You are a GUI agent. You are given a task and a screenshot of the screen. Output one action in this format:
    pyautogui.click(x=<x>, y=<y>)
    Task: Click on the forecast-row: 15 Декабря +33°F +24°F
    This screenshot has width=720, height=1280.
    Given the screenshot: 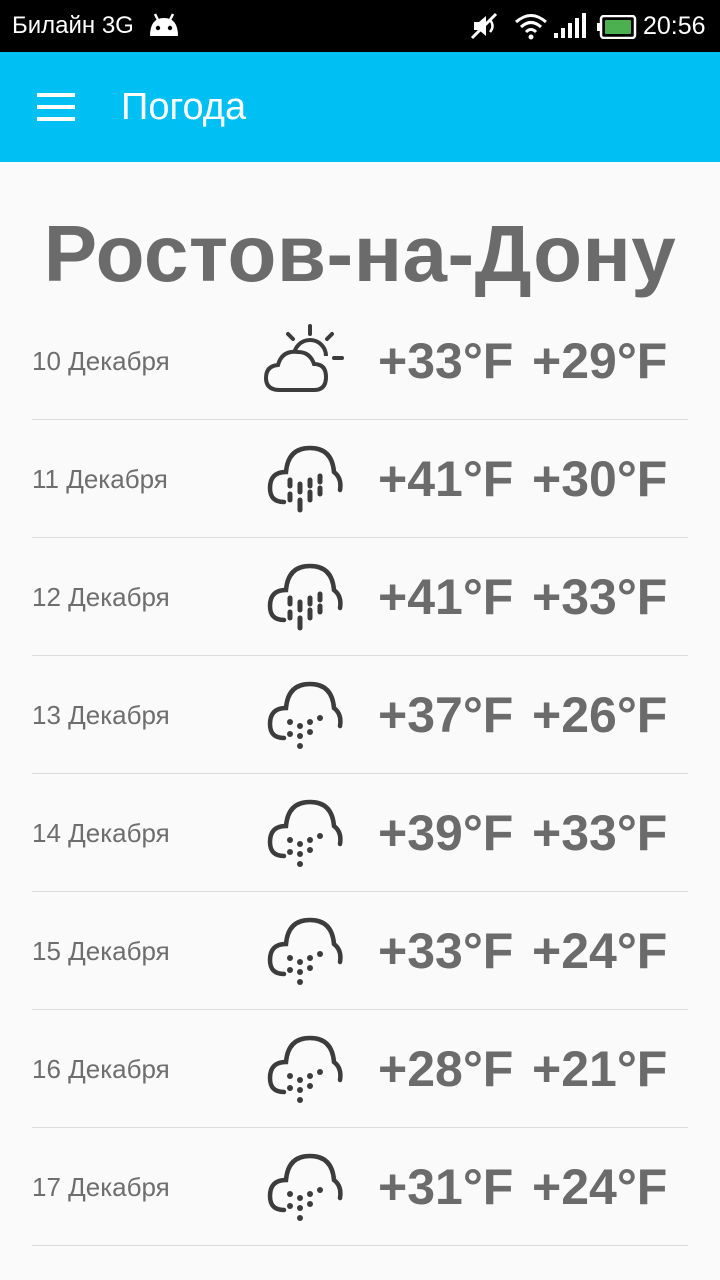 What is the action you would take?
    pyautogui.click(x=360, y=951)
    